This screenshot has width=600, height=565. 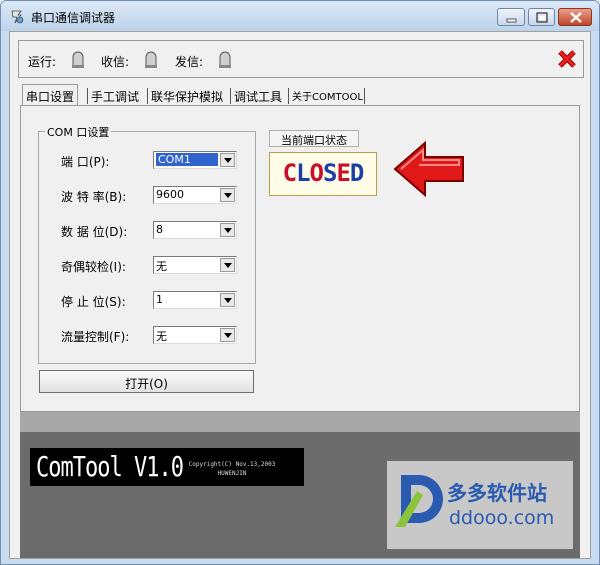 What do you see at coordinates (195, 230) in the screenshot?
I see `data-bits-select: 8` at bounding box center [195, 230].